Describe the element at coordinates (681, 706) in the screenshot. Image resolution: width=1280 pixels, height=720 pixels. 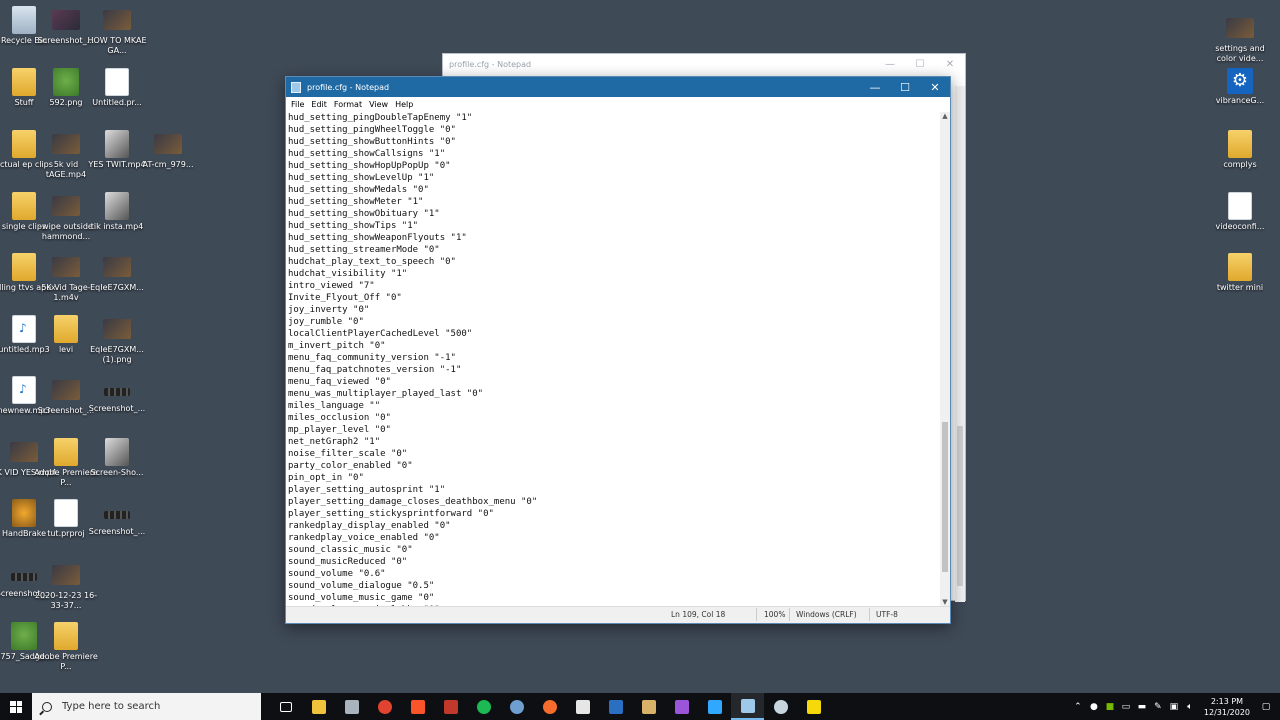
I see `taskbar-premiere-icon` at that location.